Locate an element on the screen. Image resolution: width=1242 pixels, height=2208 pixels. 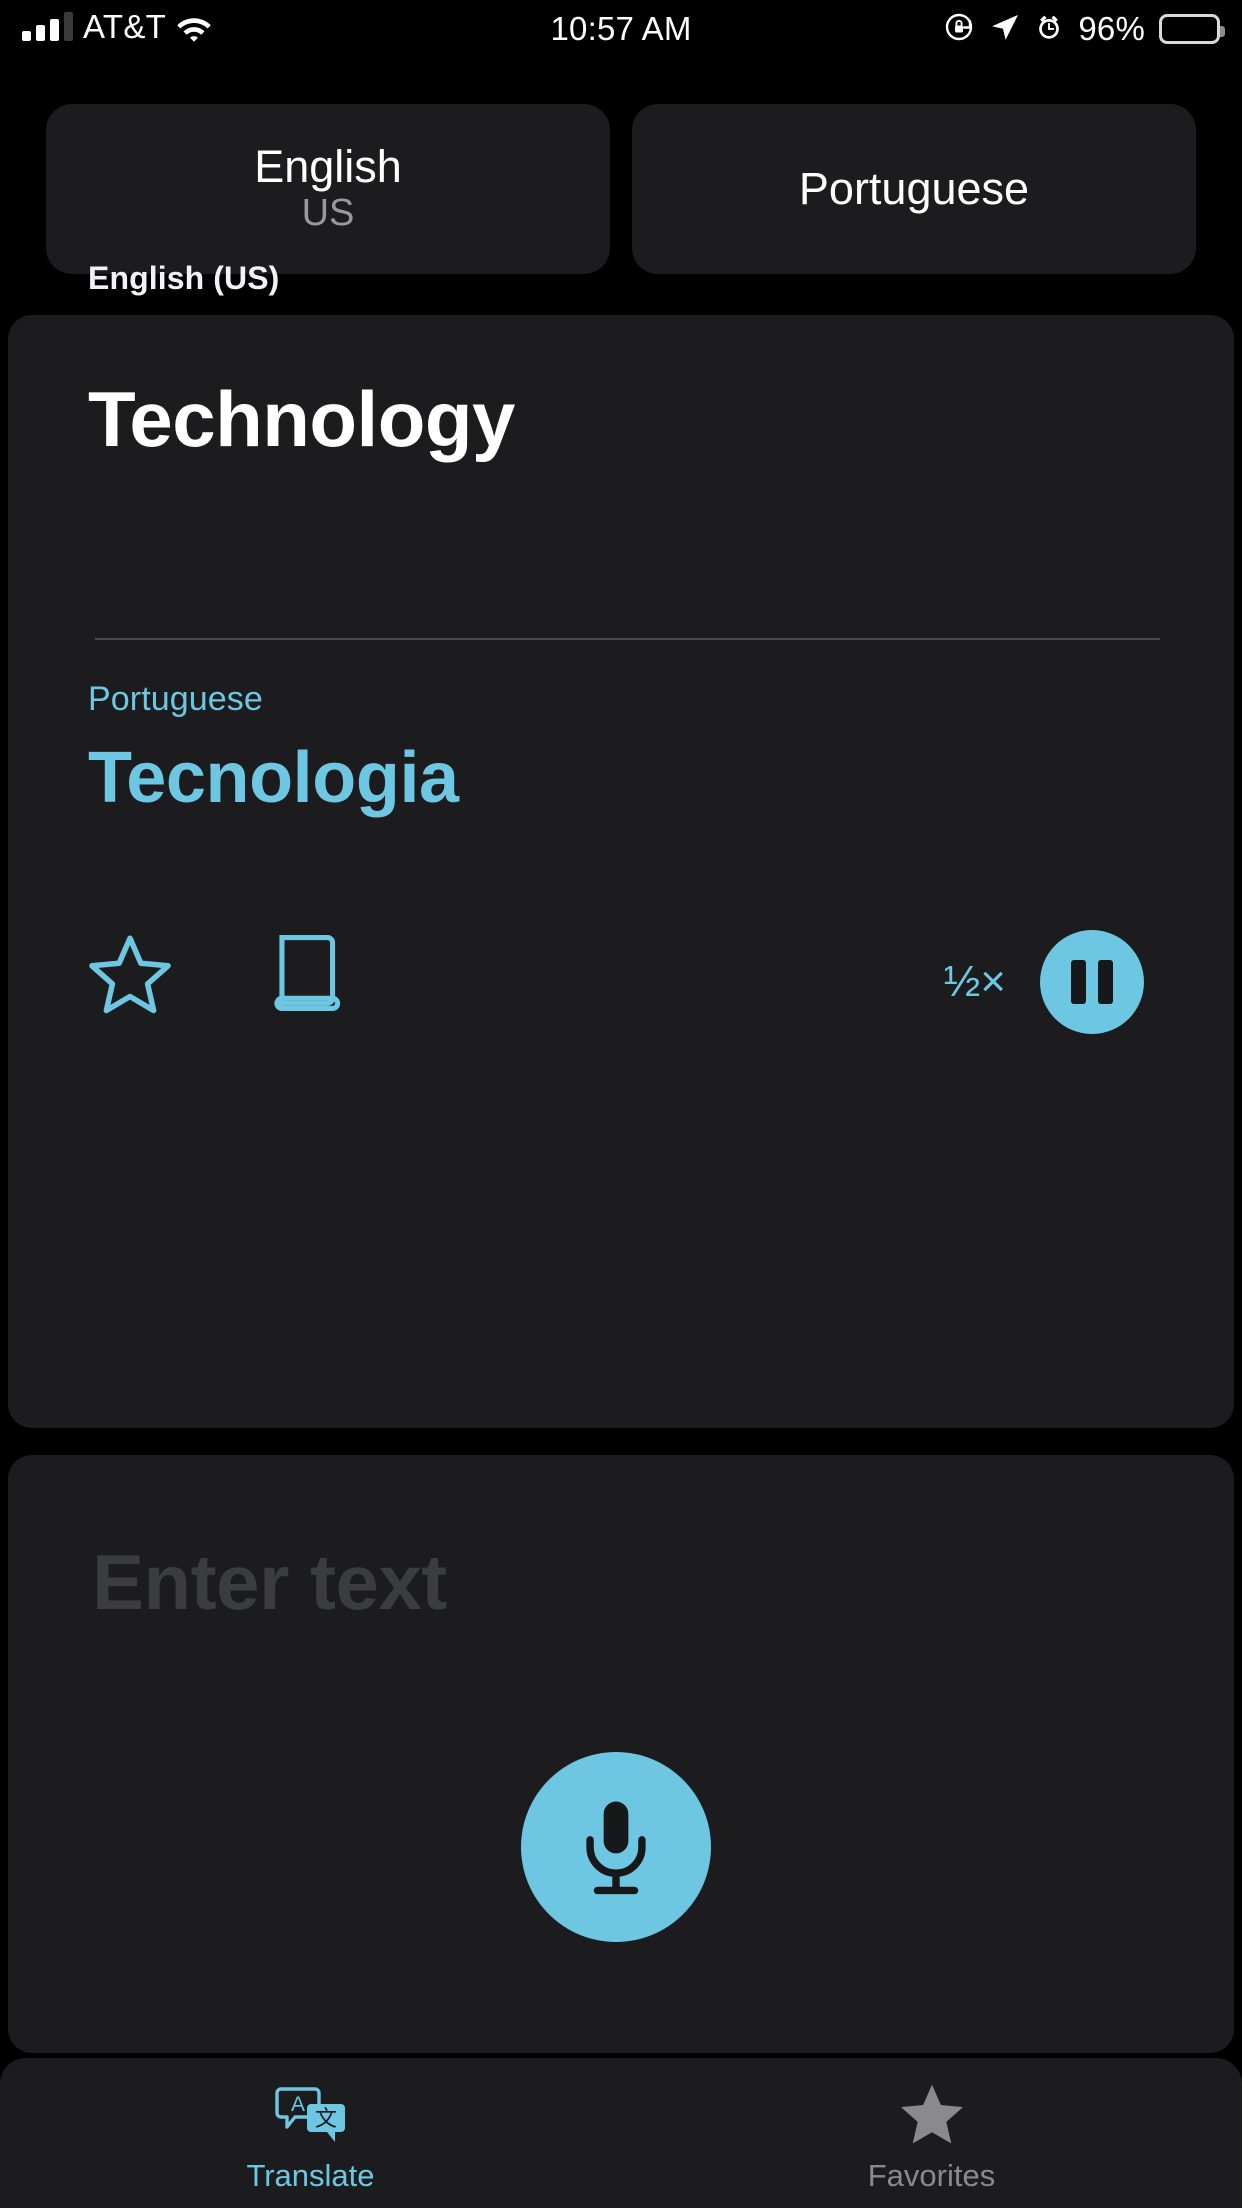
card-divider is located at coordinates (627, 639).